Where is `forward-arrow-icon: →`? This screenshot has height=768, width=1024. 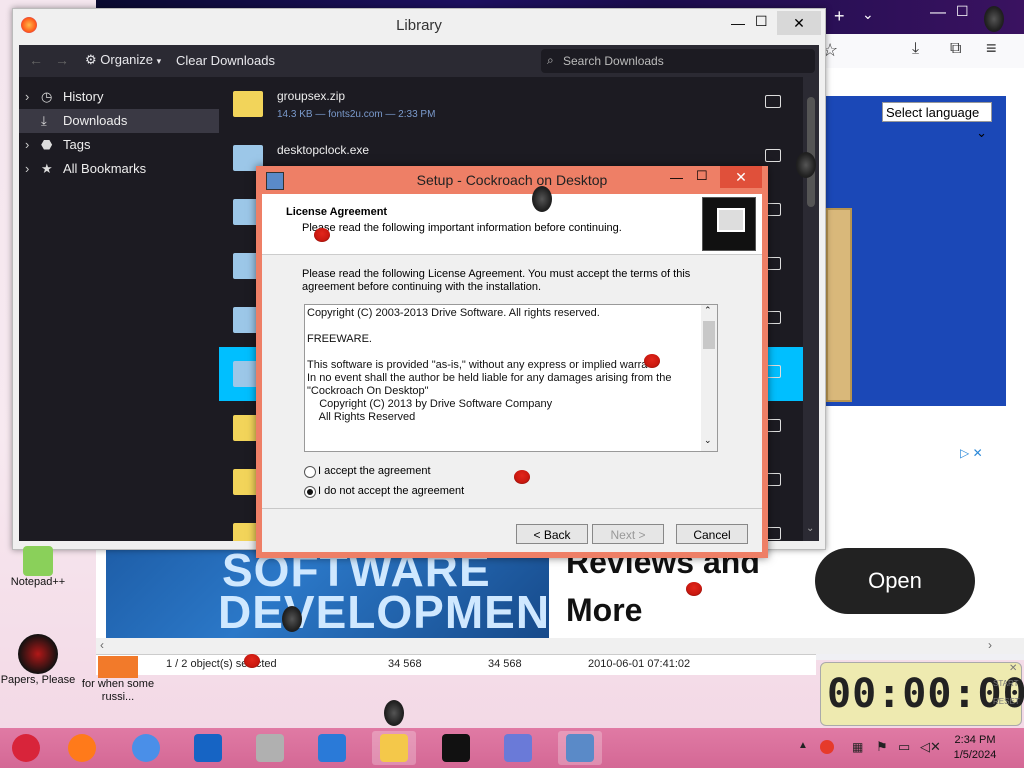
forward-arrow-icon: → is located at coordinates (62, 60).